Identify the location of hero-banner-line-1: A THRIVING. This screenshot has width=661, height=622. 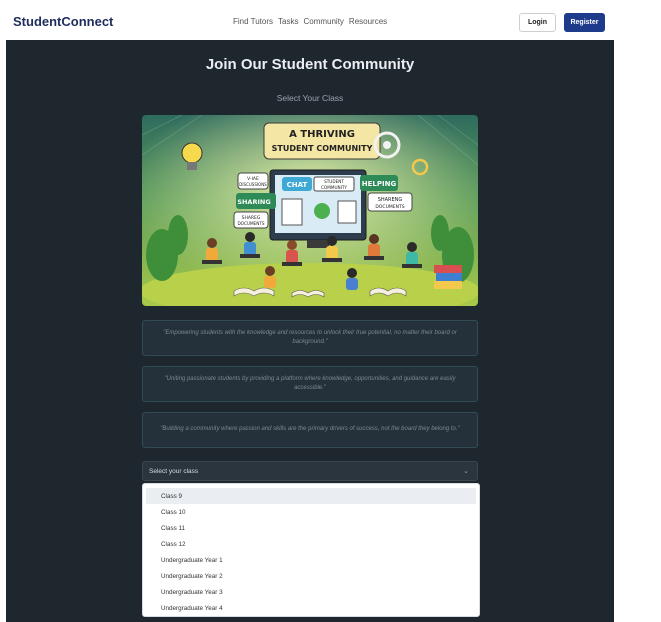
(322, 134).